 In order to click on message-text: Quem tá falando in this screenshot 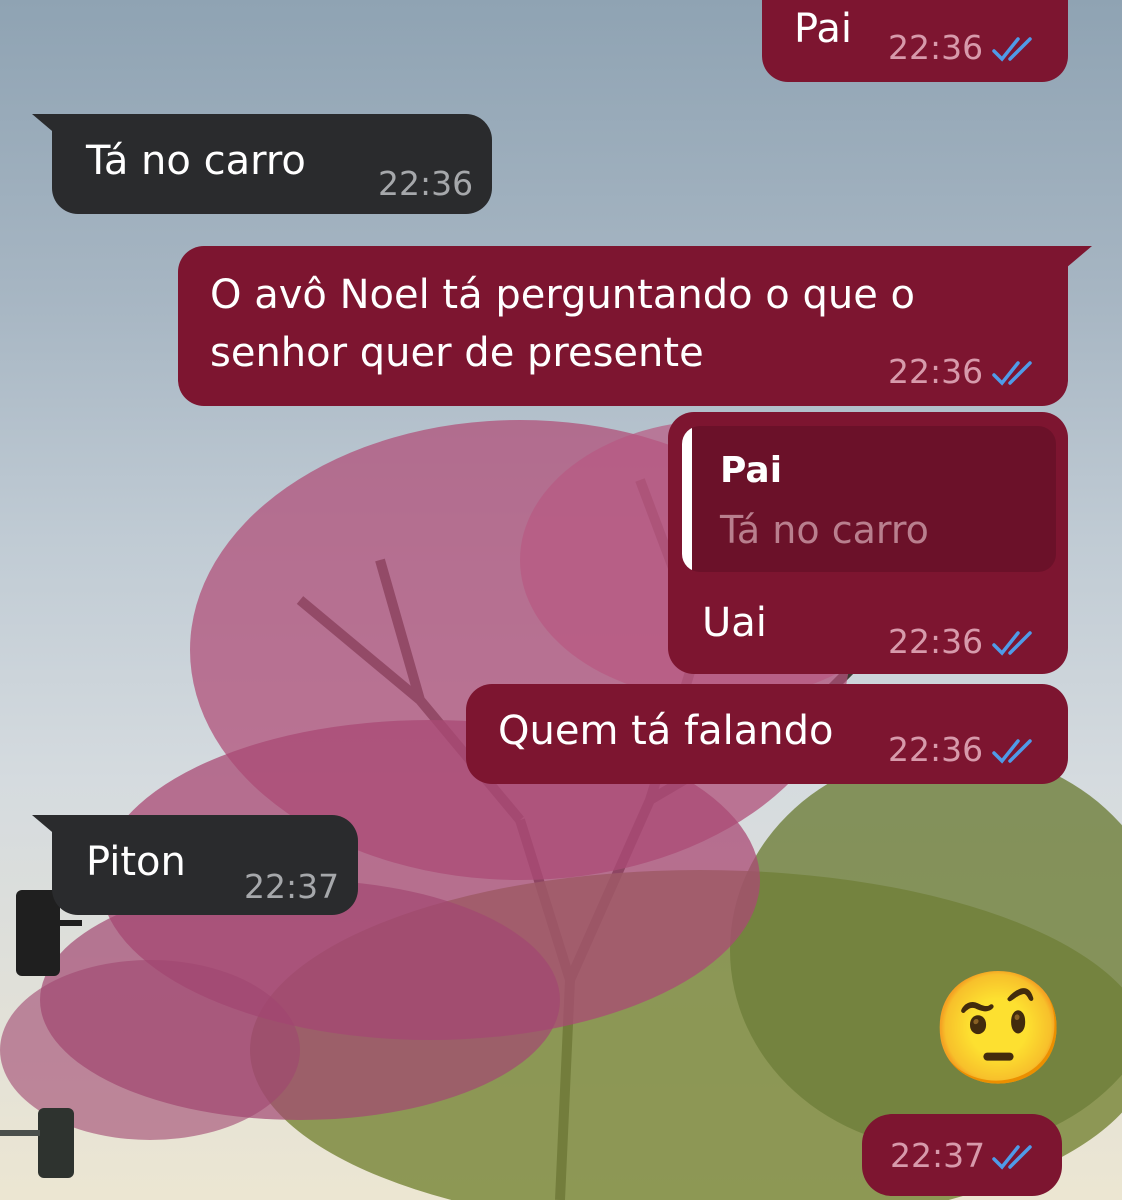, I will do `click(666, 731)`.